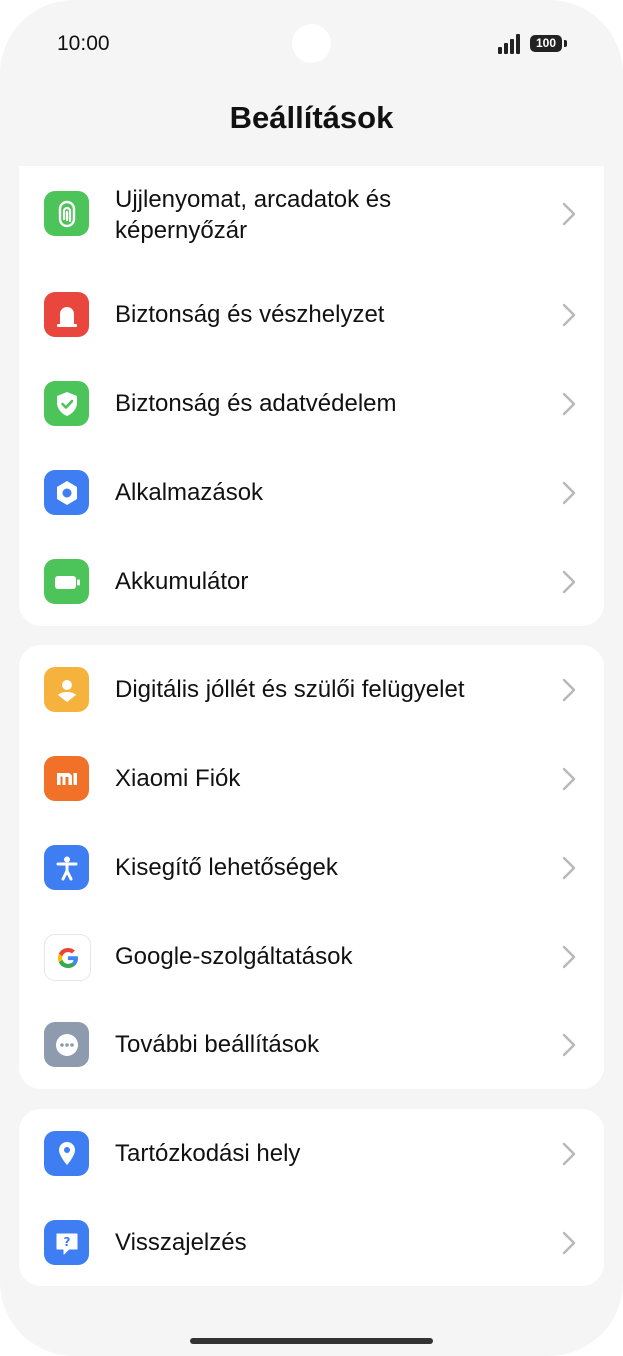 The image size is (623, 1356). I want to click on settings-item-wellbeing: Digitális jóllét és szülői felügyelet, so click(311, 690).